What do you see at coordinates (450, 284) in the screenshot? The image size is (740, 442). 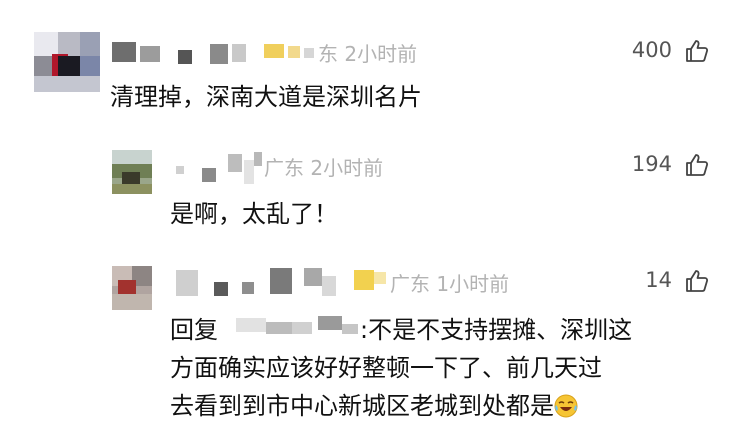 I see `comment-meta: 广东 1小时前` at bounding box center [450, 284].